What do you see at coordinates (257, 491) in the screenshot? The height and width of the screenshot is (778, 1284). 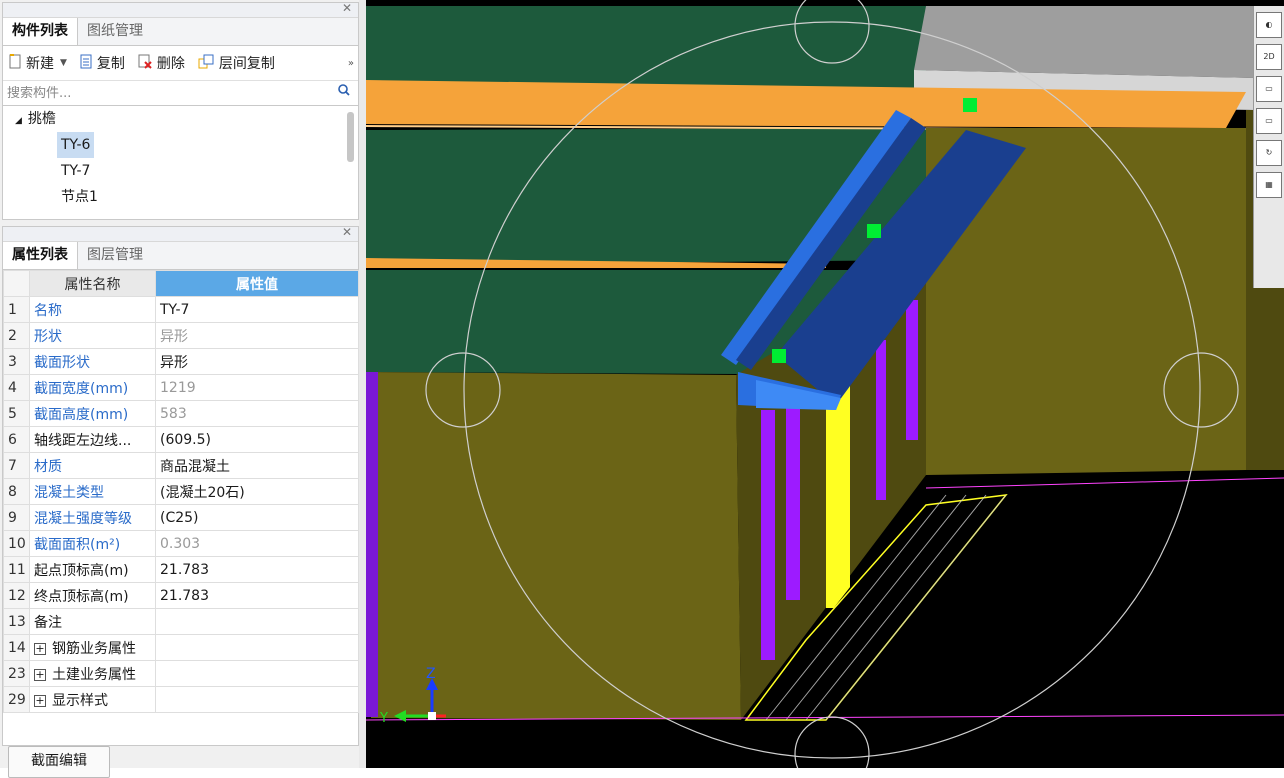 I see `property-value: (混凝土20石)` at bounding box center [257, 491].